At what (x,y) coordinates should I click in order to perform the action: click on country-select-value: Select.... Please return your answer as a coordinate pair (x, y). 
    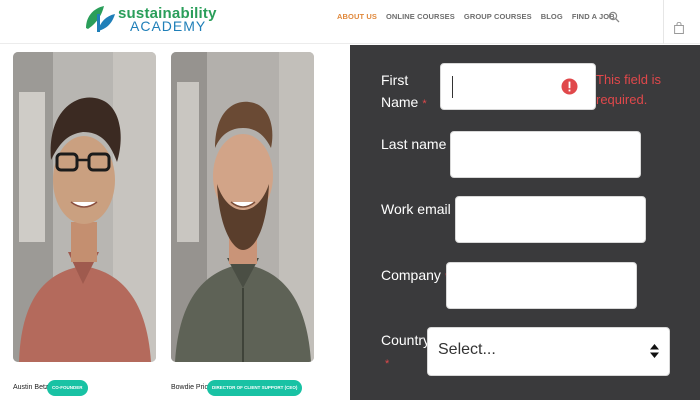
    Looking at the image, I should click on (467, 349).